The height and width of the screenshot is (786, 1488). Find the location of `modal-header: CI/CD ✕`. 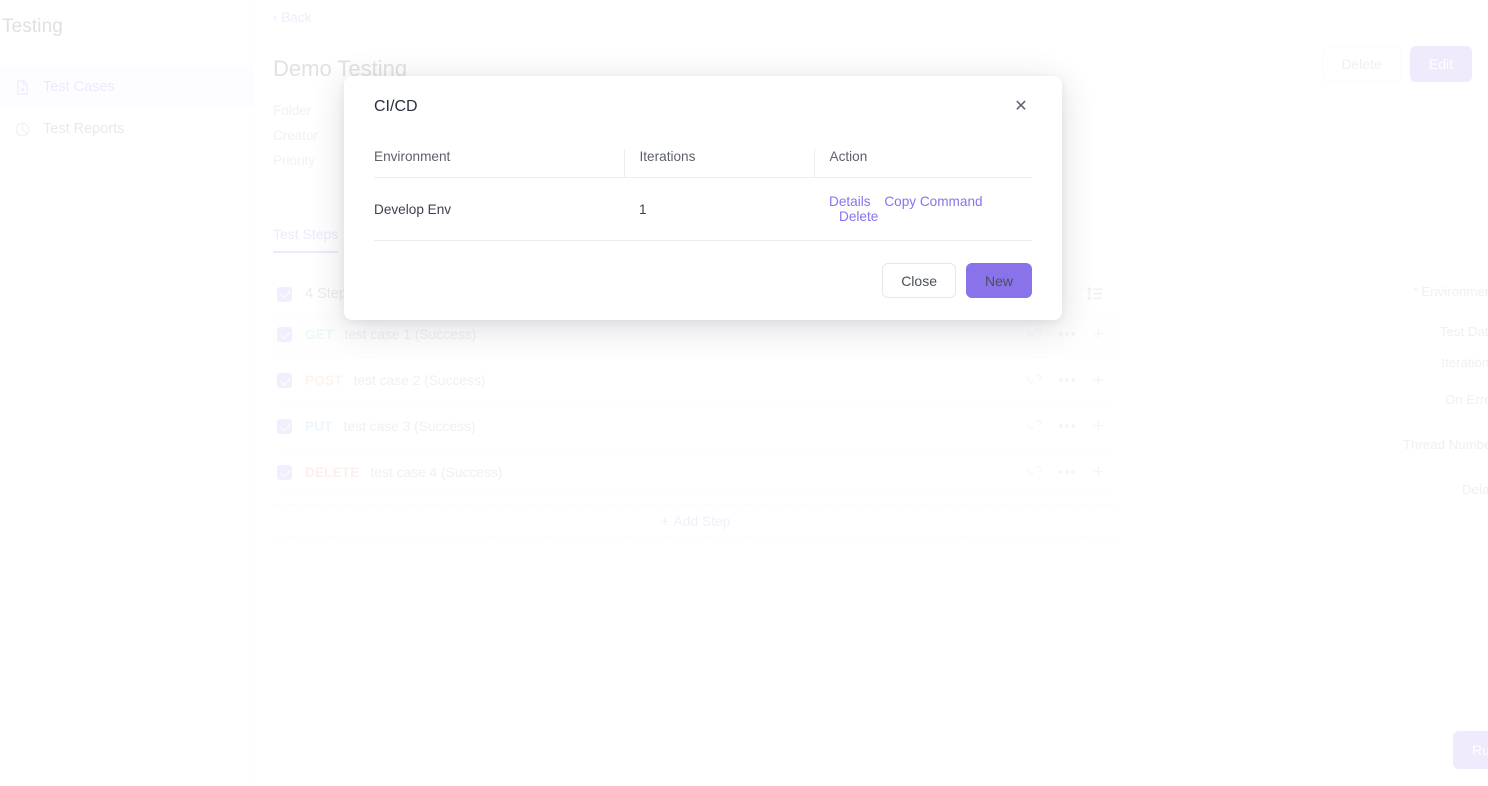

modal-header: CI/CD ✕ is located at coordinates (703, 107).